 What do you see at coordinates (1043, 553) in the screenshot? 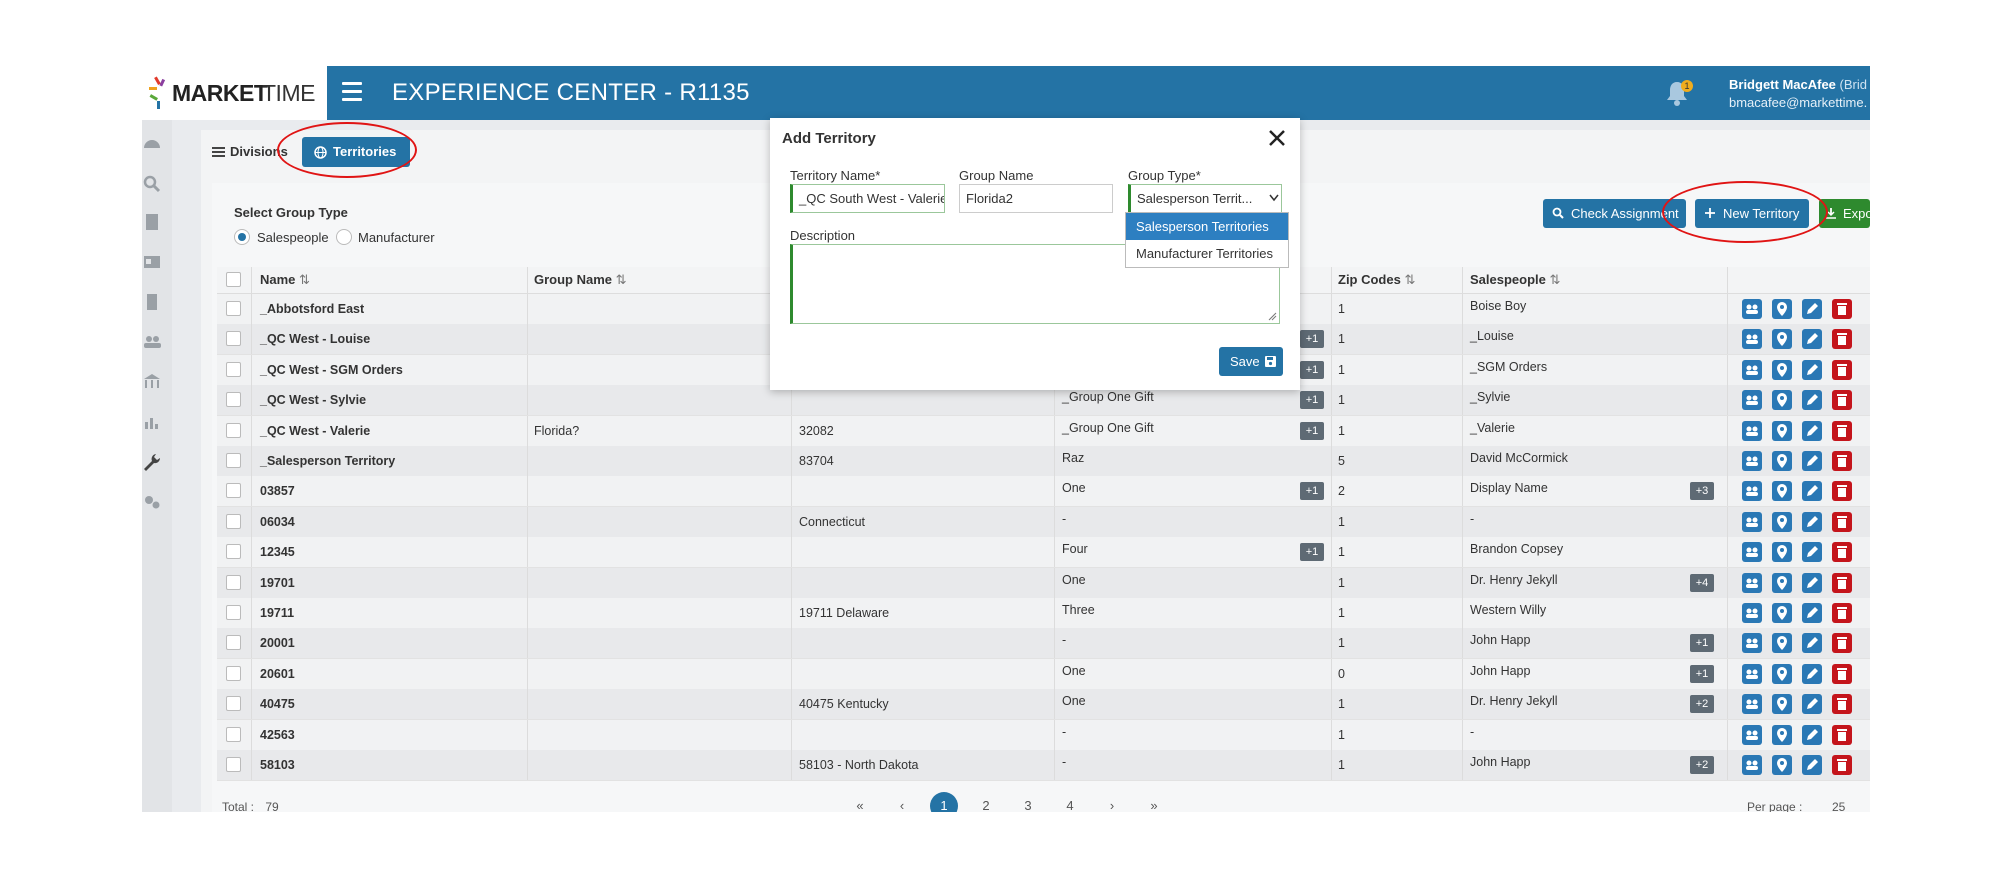
I see `table-row: 12345 Four +1 1 Brandon Copsey` at bounding box center [1043, 553].